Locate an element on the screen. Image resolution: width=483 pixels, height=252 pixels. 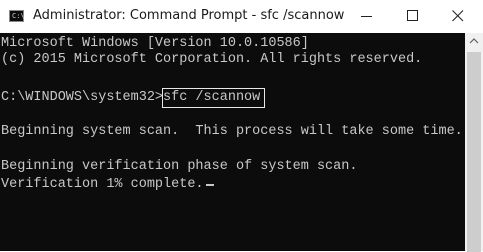
chevron-up-icon is located at coordinates (474, 41).